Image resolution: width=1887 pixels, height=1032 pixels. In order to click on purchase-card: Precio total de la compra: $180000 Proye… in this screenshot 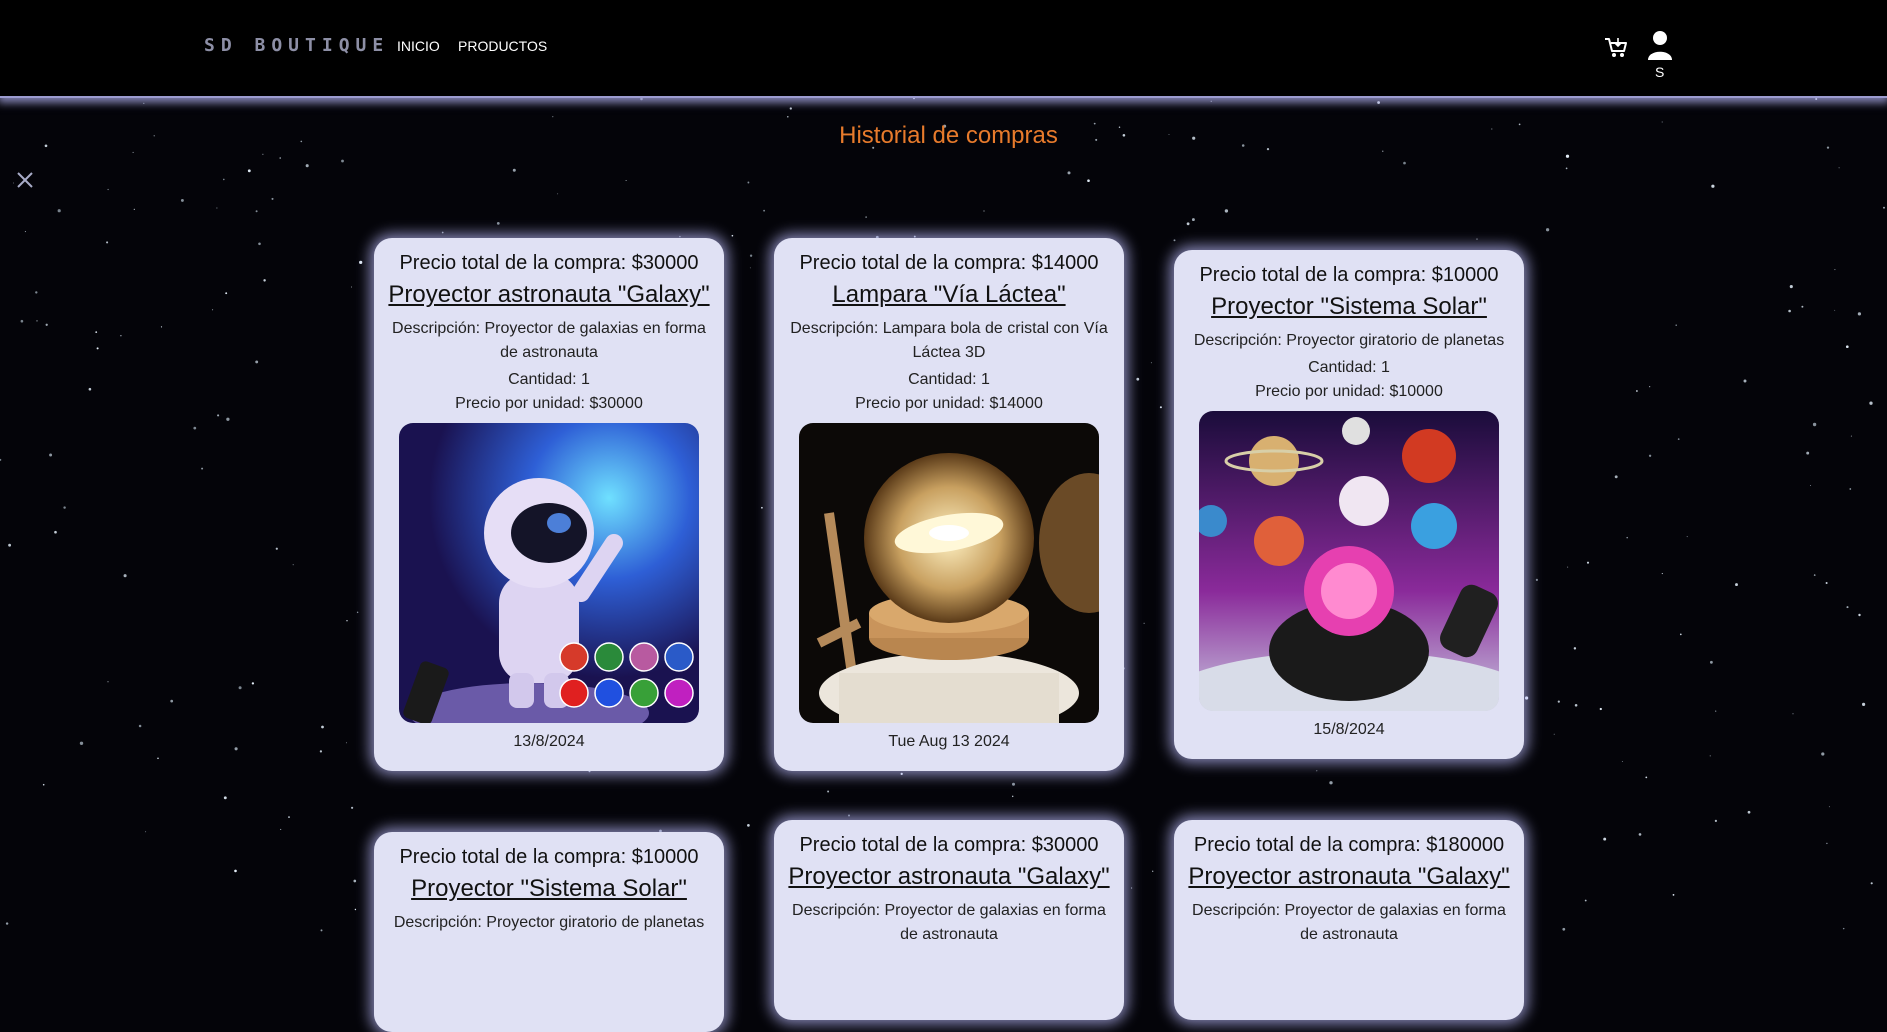, I will do `click(1349, 920)`.